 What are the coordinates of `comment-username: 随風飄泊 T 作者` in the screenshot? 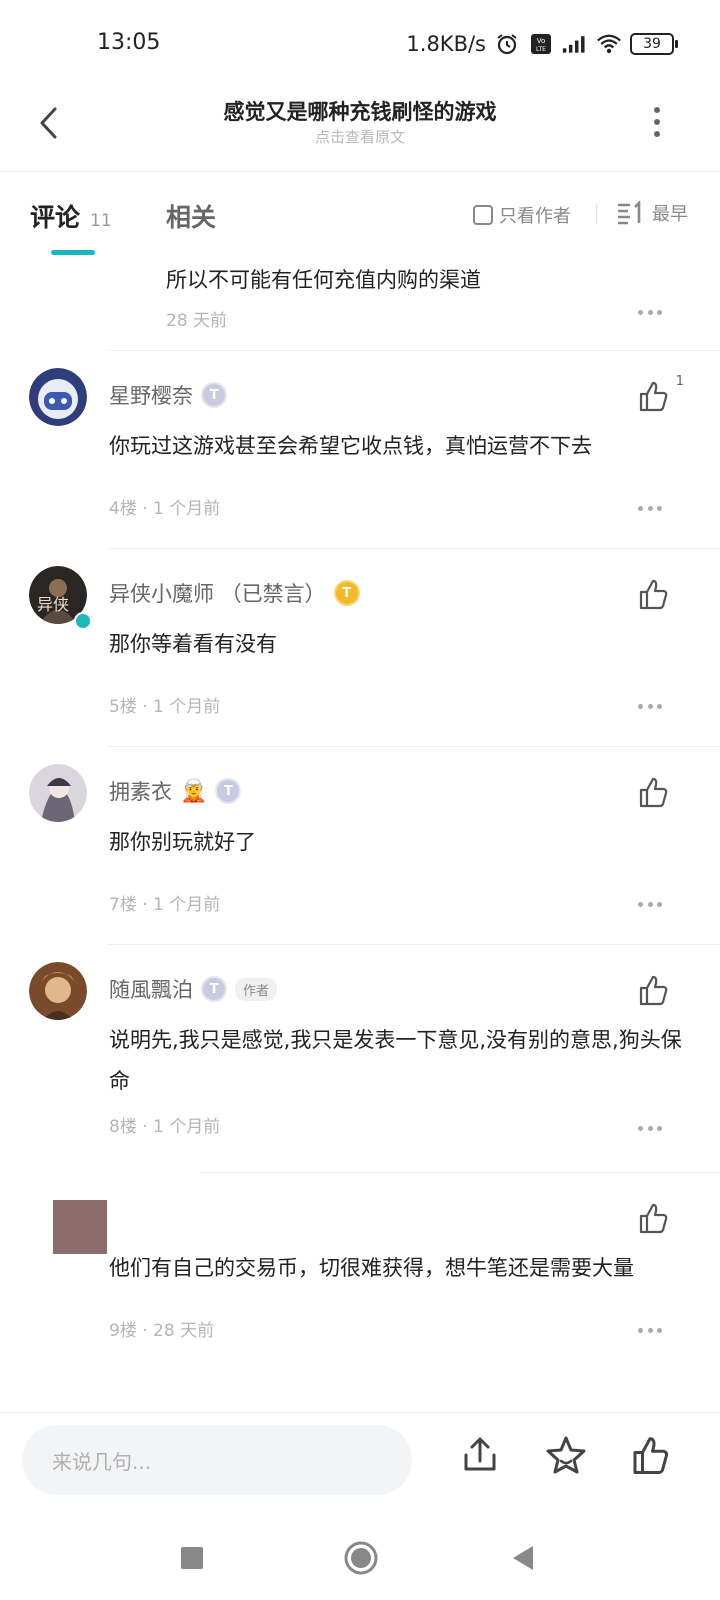 It's located at (193, 989).